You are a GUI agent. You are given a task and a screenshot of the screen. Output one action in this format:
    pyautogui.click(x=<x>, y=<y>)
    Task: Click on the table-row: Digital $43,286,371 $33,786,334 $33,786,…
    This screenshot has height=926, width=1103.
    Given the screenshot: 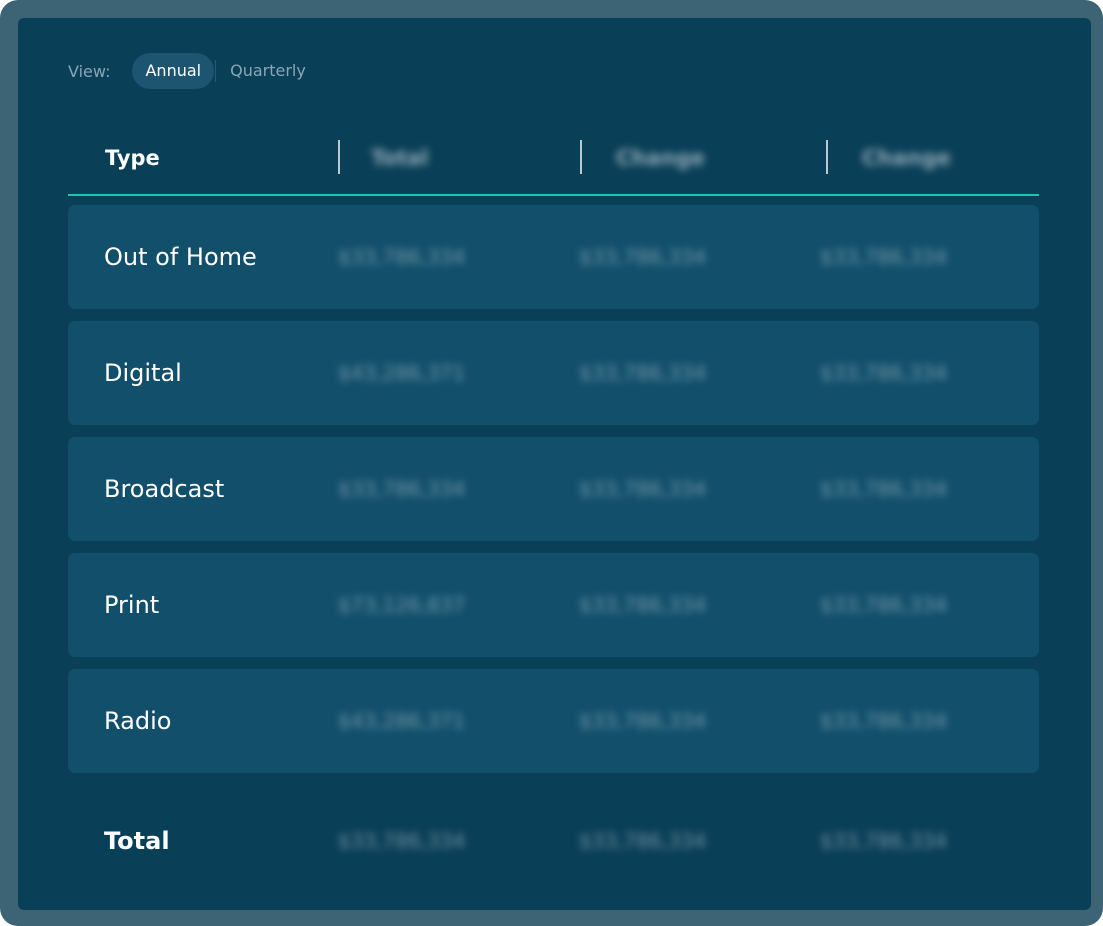 What is the action you would take?
    pyautogui.click(x=553, y=373)
    